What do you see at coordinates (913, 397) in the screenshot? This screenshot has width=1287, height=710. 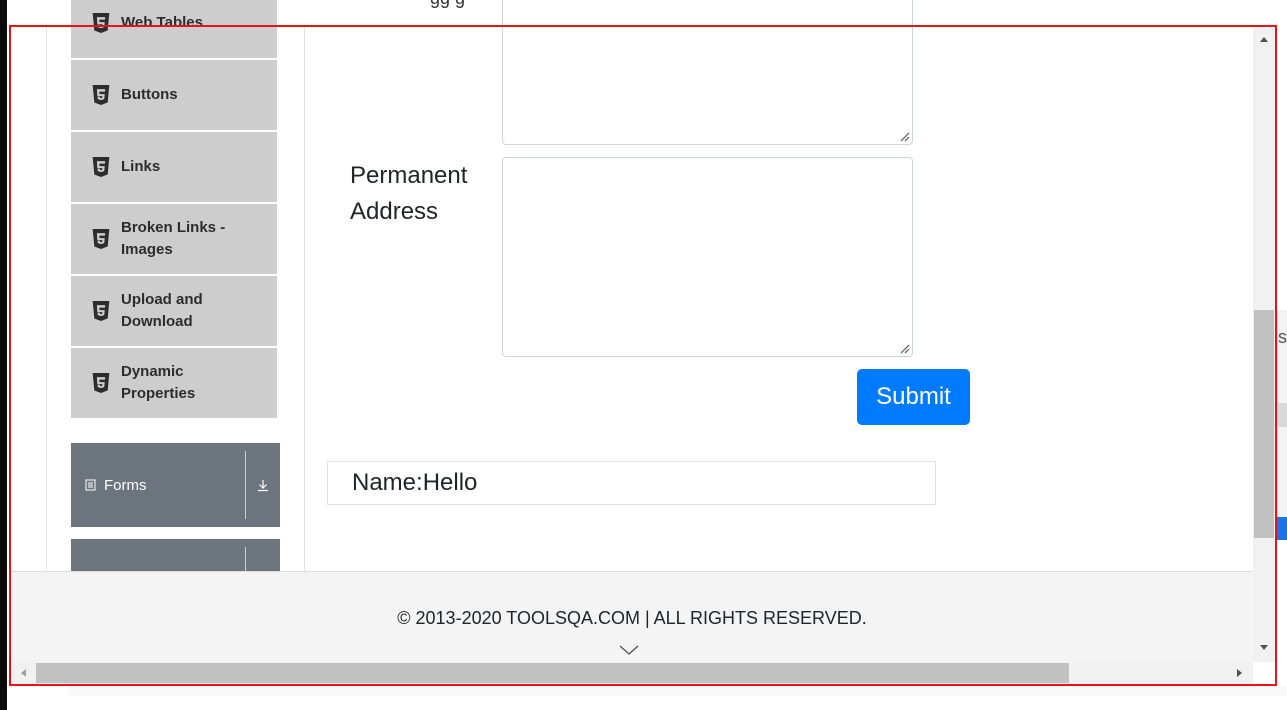 I see `submit-button: Submit` at bounding box center [913, 397].